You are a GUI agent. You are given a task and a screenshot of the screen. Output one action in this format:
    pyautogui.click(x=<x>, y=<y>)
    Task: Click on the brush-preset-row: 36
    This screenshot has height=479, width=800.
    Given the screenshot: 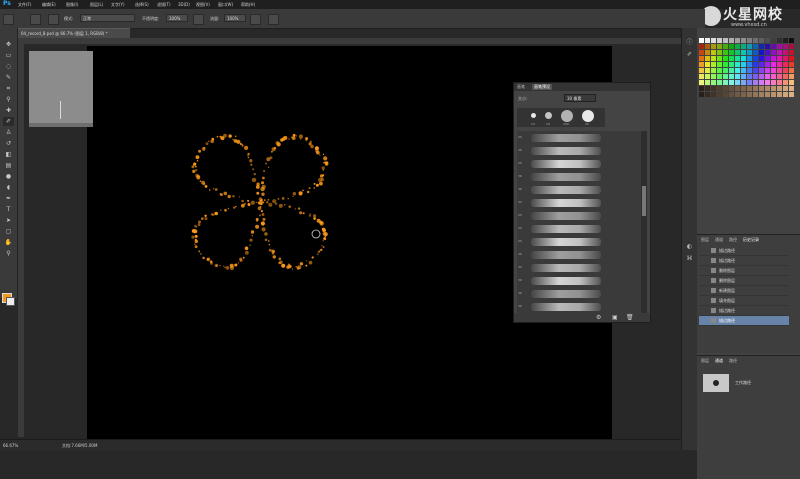 What is the action you would take?
    pyautogui.click(x=581, y=255)
    